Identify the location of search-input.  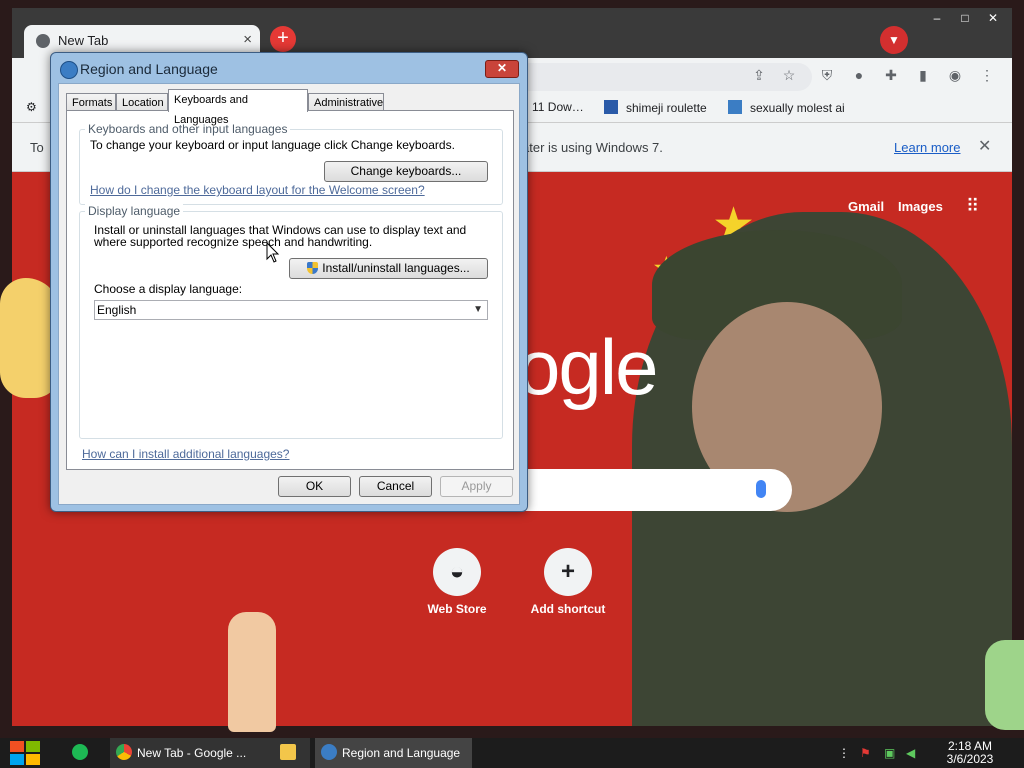
(652, 490).